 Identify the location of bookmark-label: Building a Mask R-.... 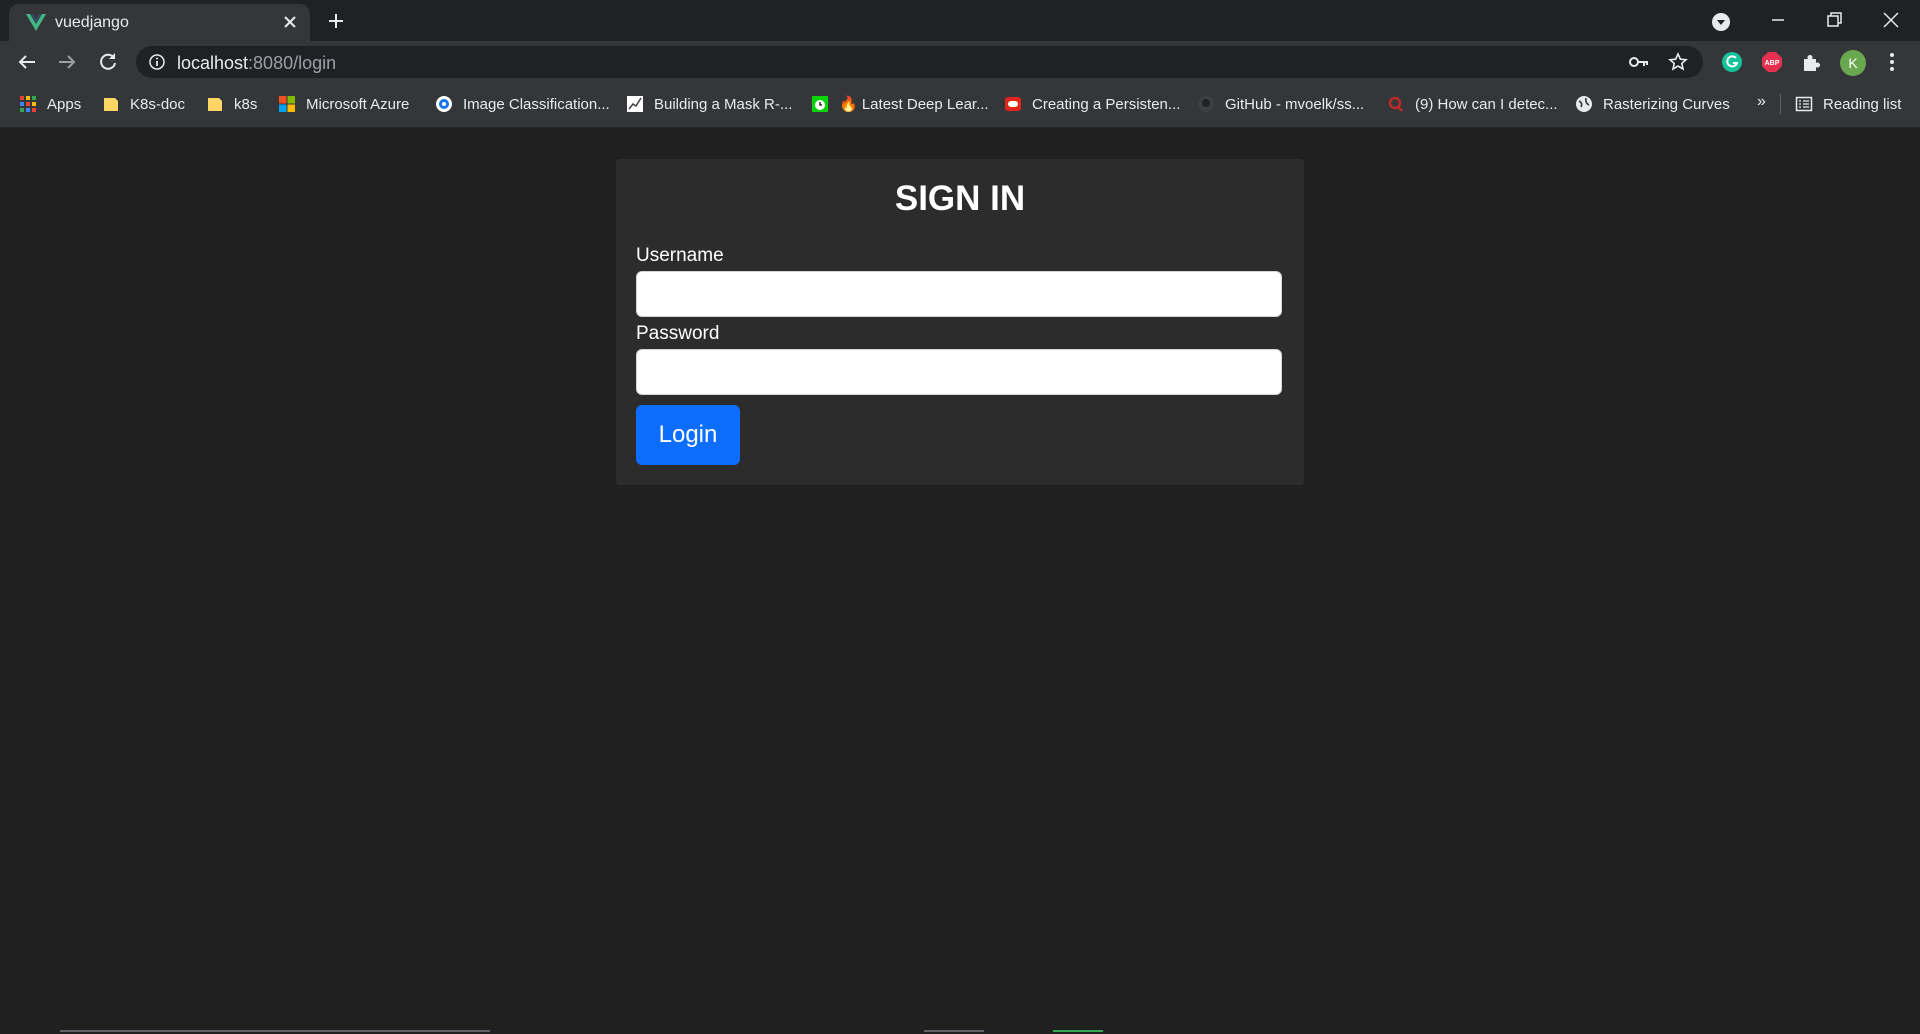
(723, 104).